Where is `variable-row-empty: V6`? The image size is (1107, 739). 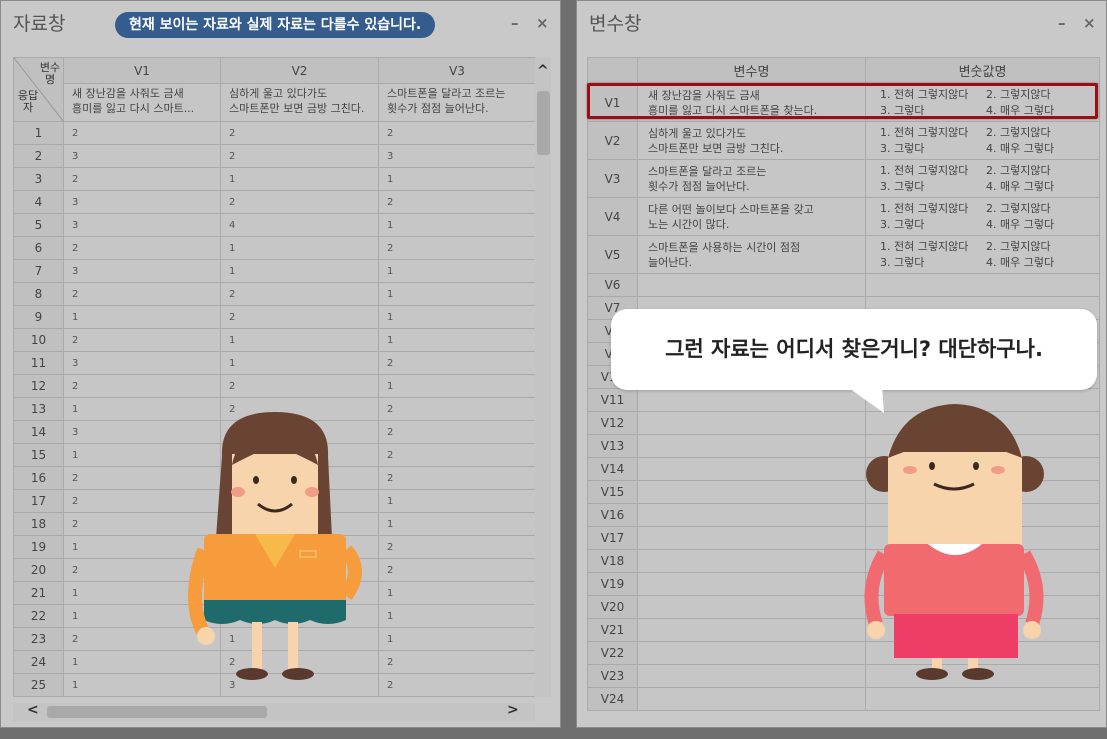 variable-row-empty: V6 is located at coordinates (843, 285).